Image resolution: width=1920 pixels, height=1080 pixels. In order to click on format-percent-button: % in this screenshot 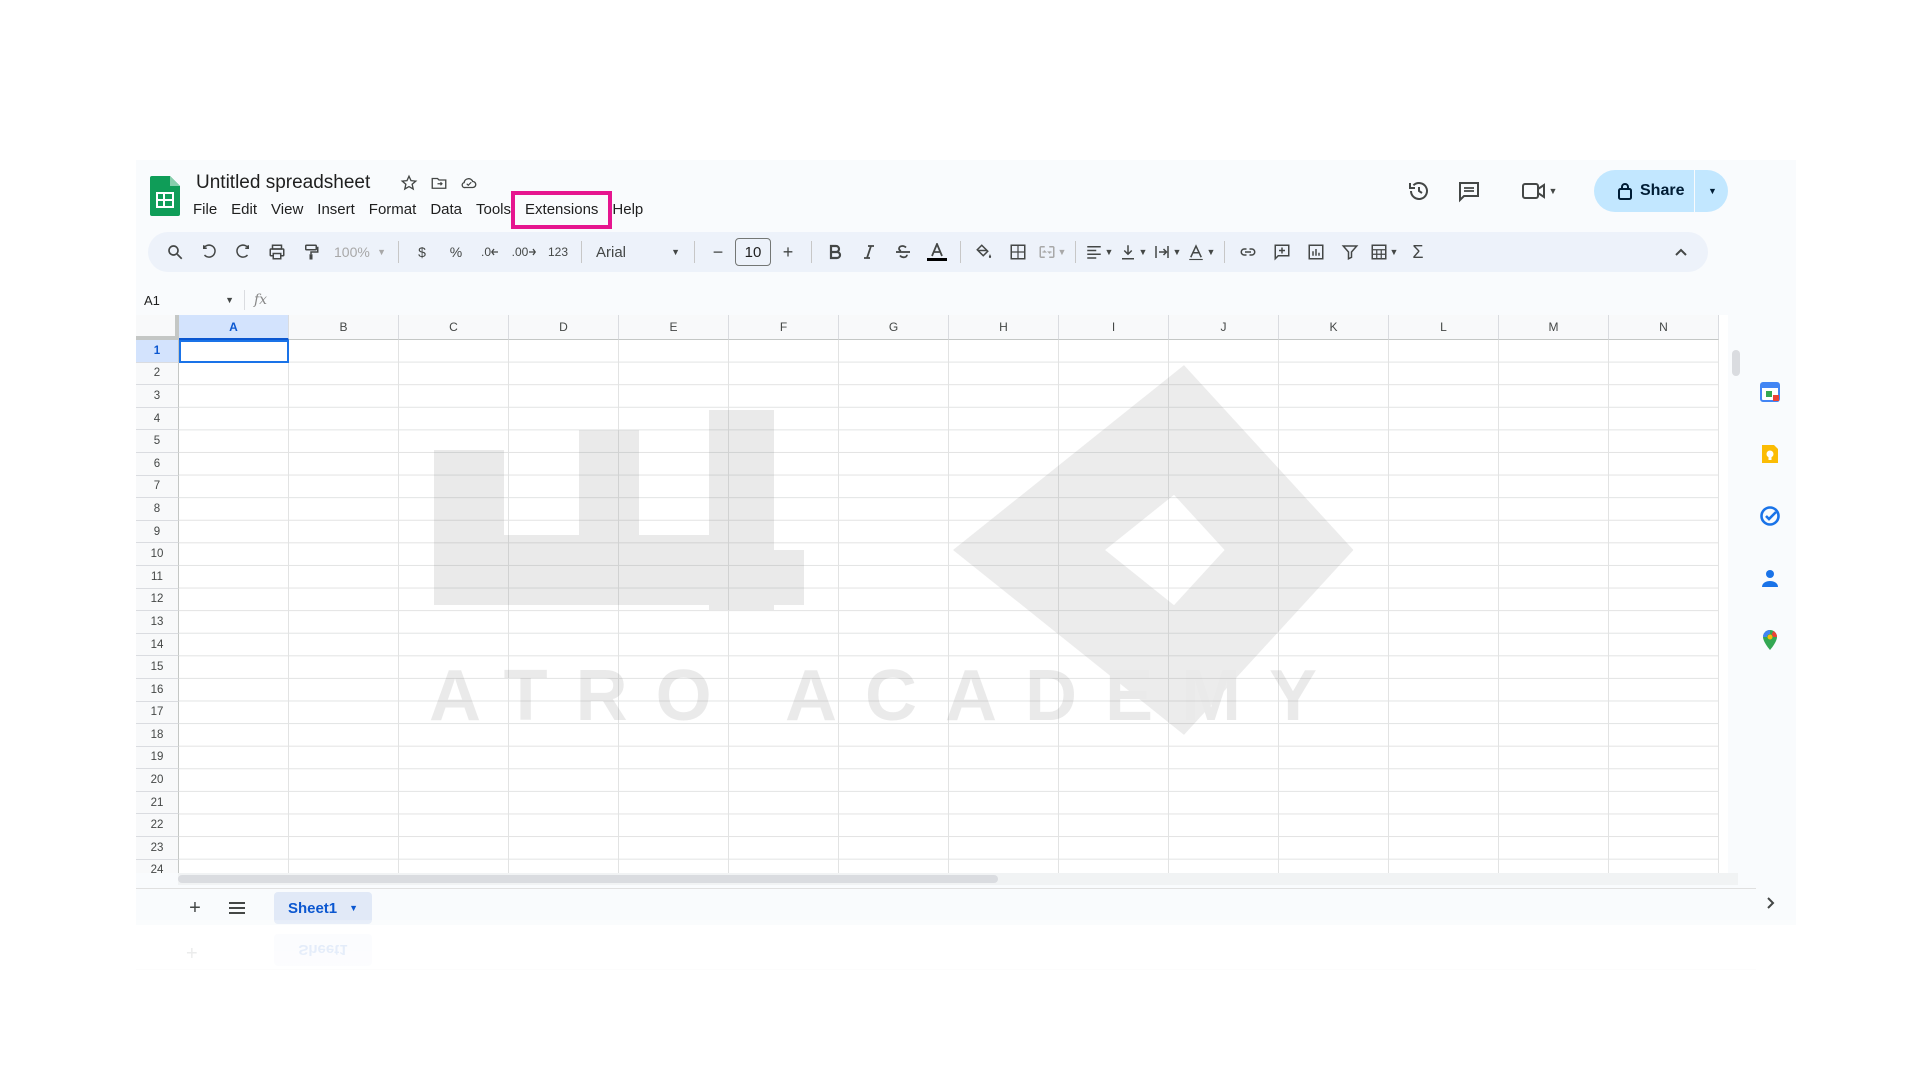, I will do `click(456, 252)`.